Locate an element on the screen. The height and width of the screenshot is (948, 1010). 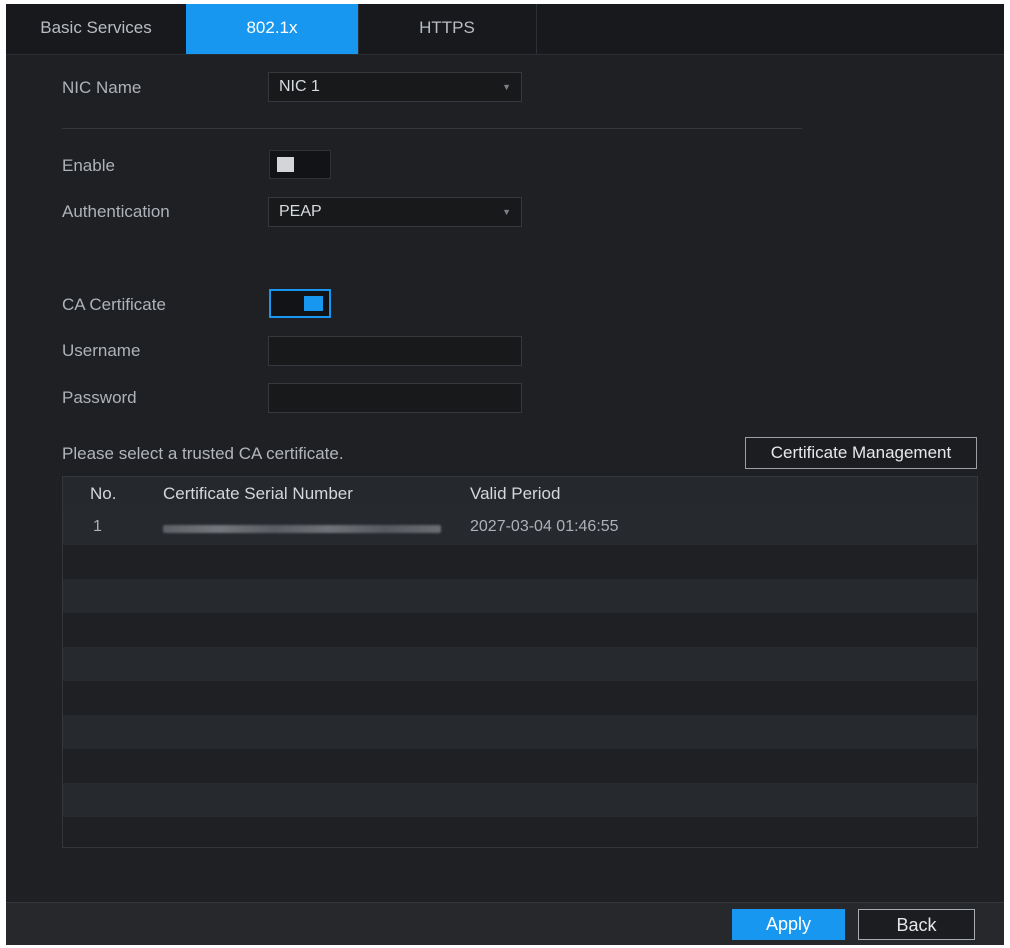
column-header-no: No. is located at coordinates (103, 493).